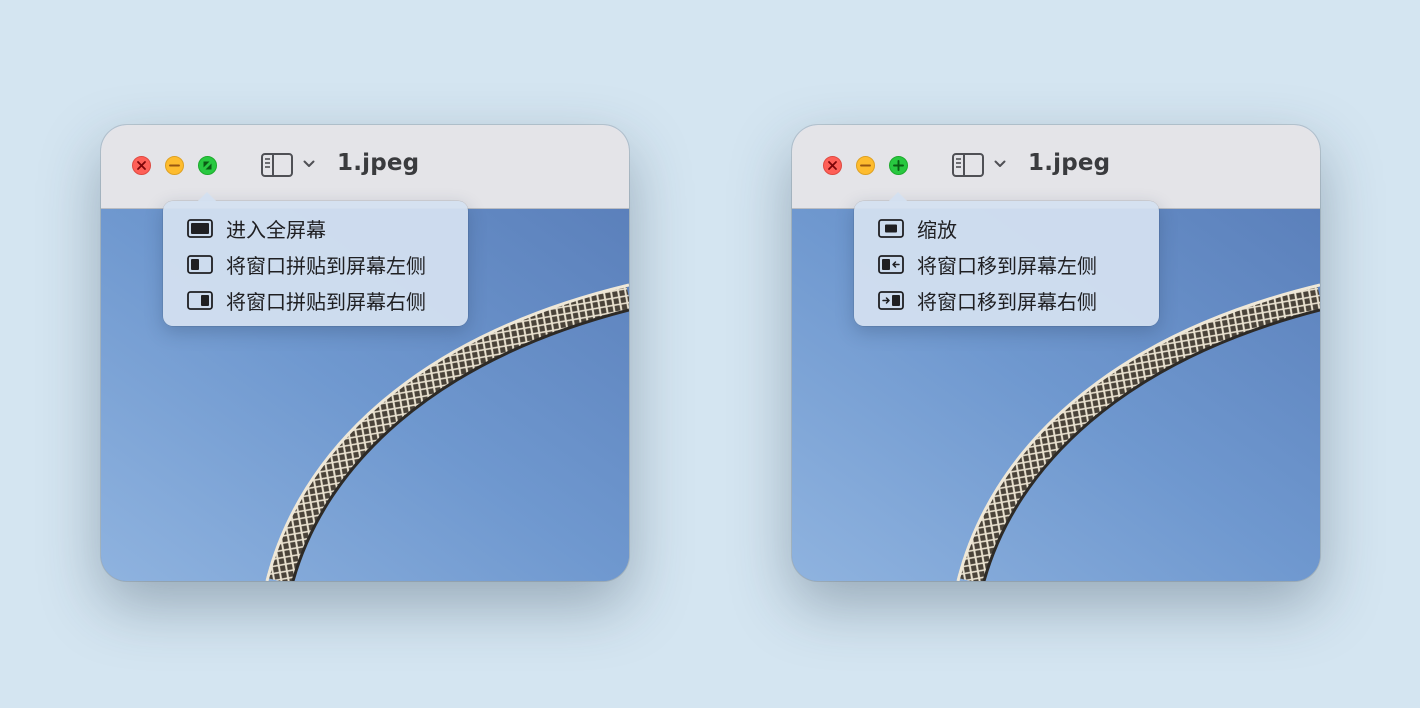 The height and width of the screenshot is (708, 1420). I want to click on tile-left-icon, so click(200, 264).